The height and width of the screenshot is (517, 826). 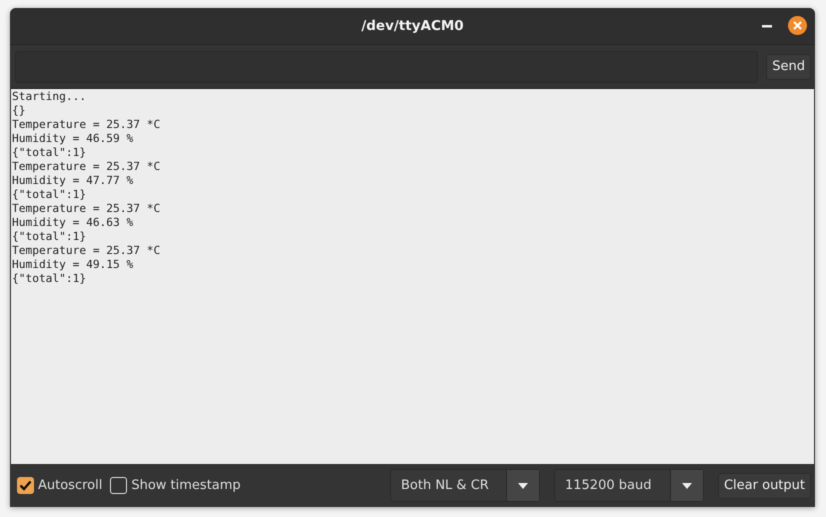 What do you see at coordinates (19, 111) in the screenshot?
I see `output-line: {}` at bounding box center [19, 111].